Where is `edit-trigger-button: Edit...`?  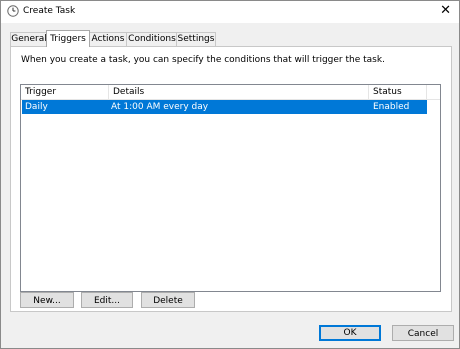
edit-trigger-button: Edit... is located at coordinates (107, 300).